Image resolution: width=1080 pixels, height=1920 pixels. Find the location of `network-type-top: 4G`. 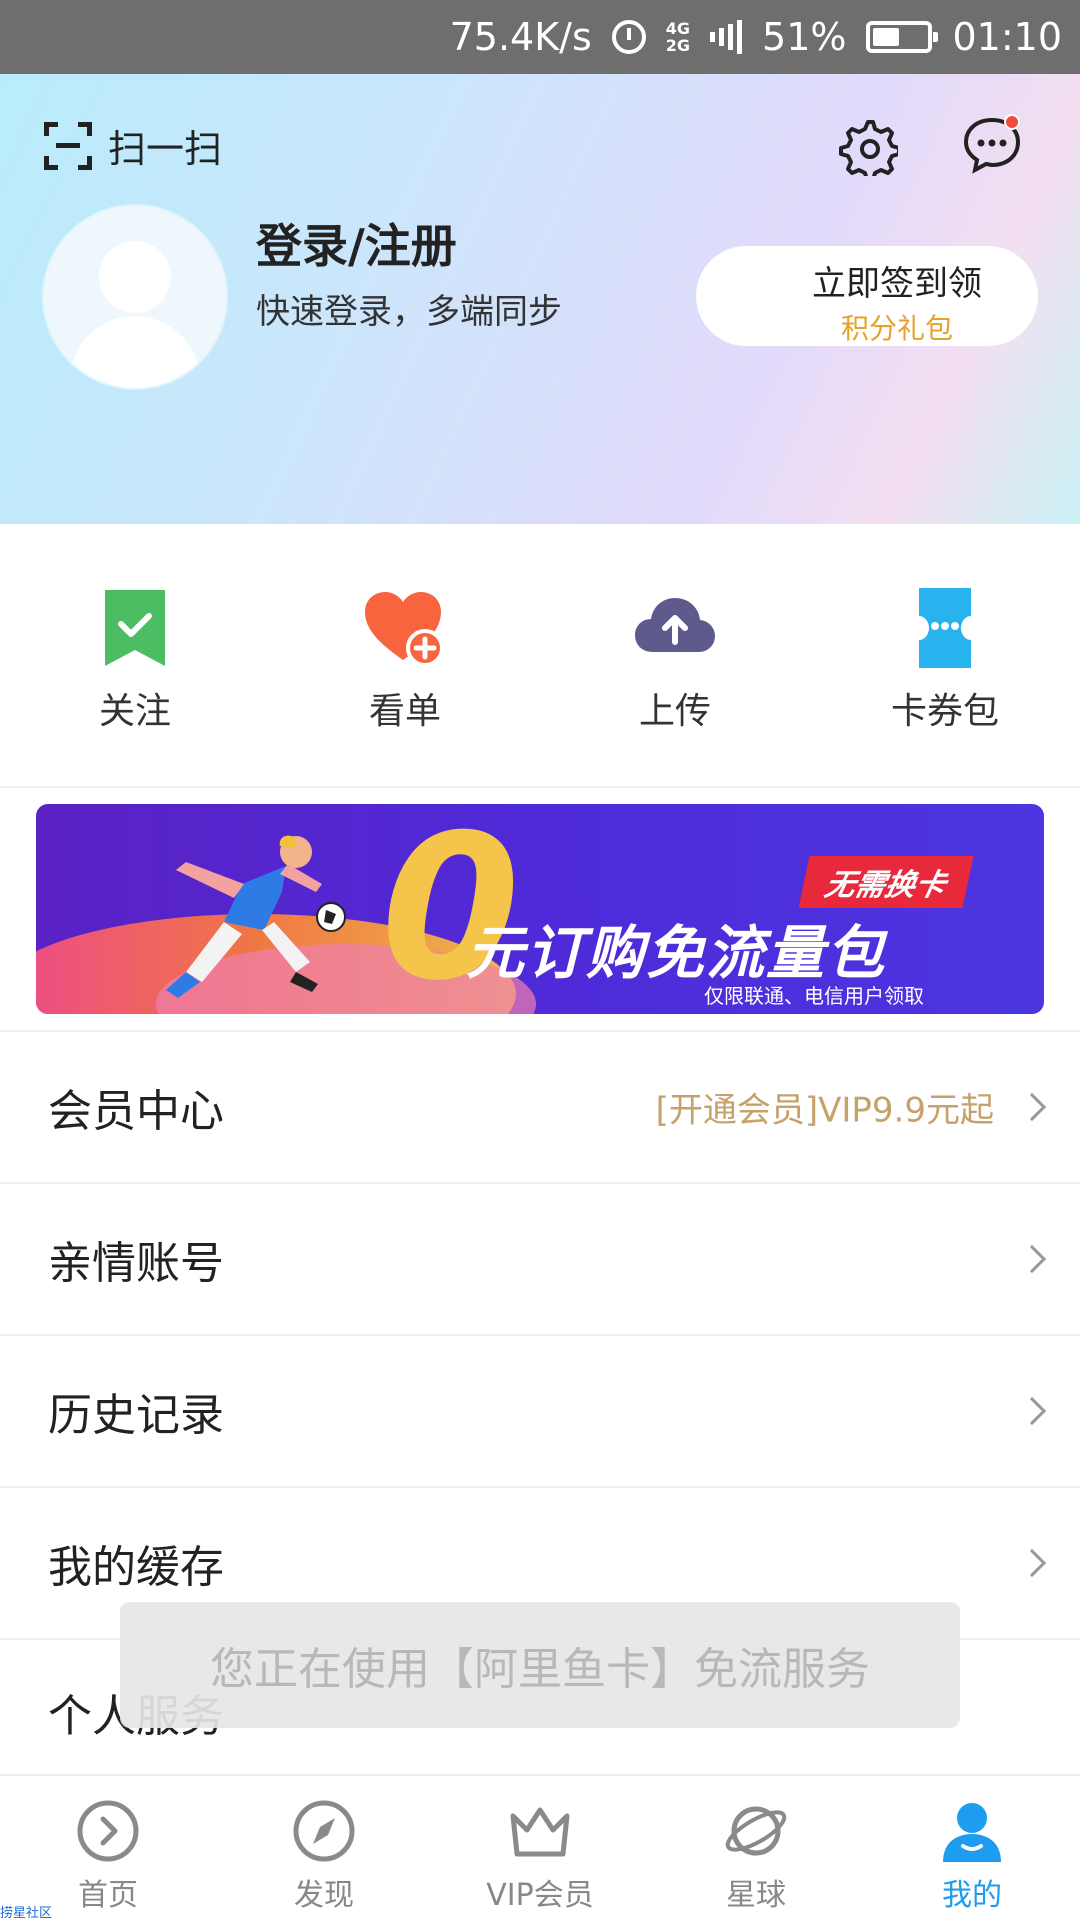

network-type-top: 4G is located at coordinates (678, 28).